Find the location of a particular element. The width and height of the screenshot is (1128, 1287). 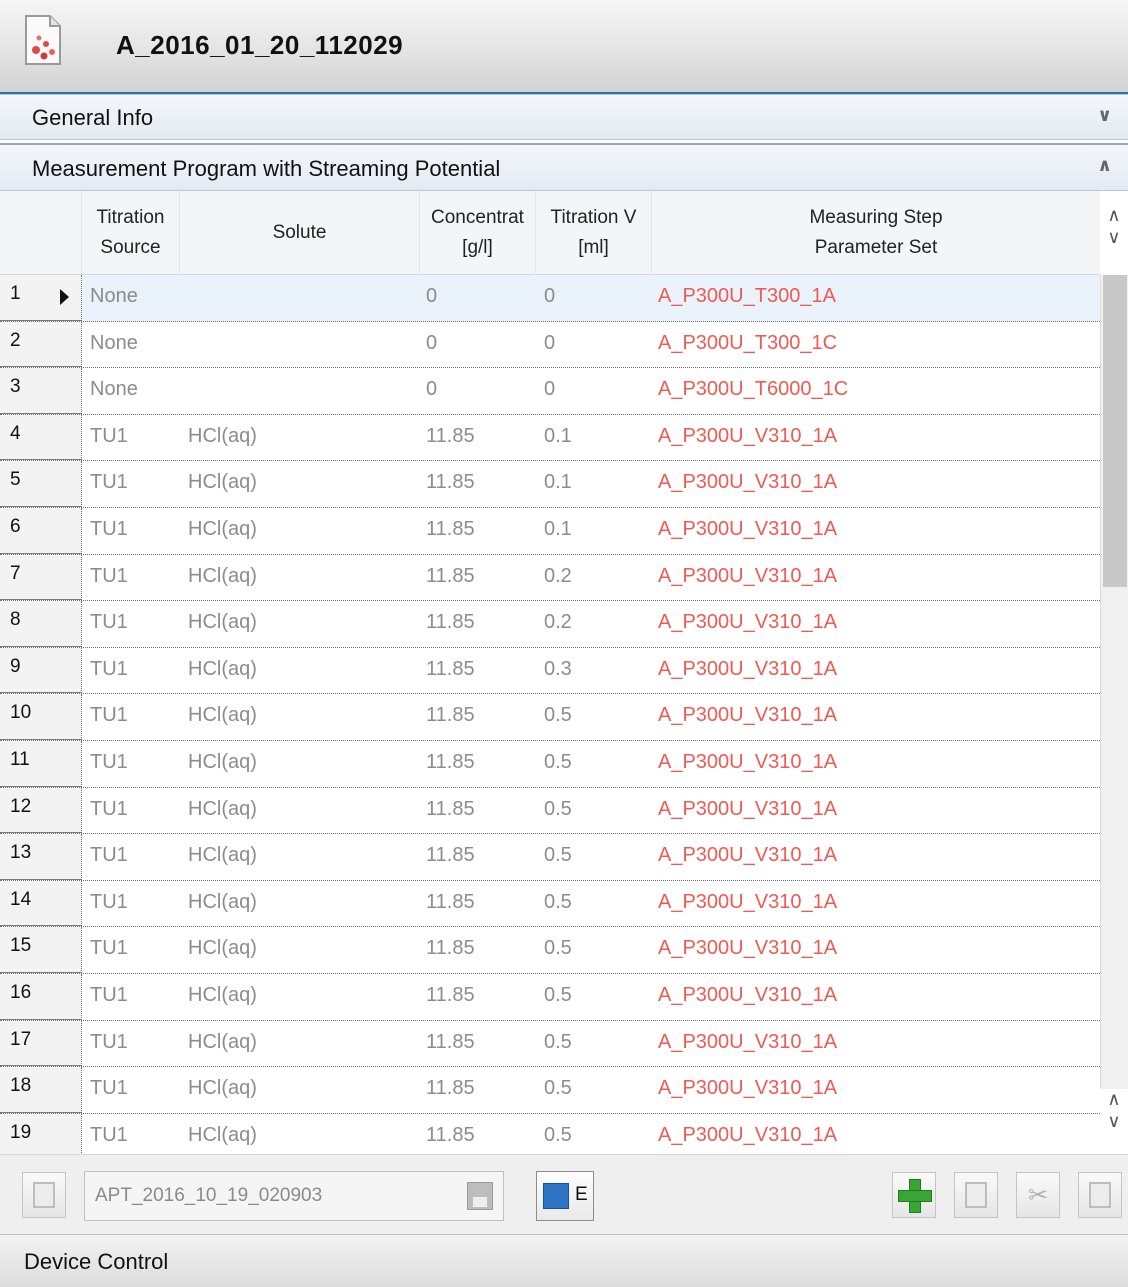

double-chevron-down-icon: ∨ is located at coordinates (1104, 115).